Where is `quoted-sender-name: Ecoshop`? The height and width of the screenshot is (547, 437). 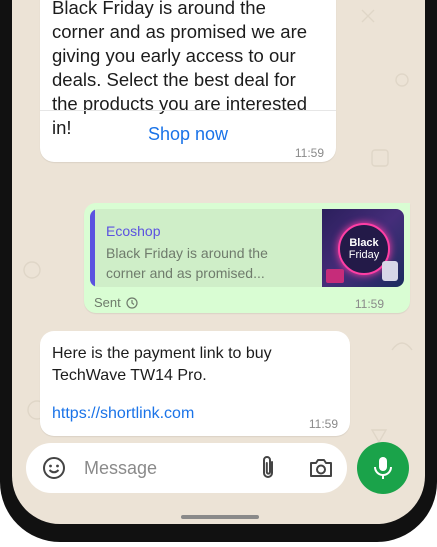 quoted-sender-name: Ecoshop is located at coordinates (133, 231).